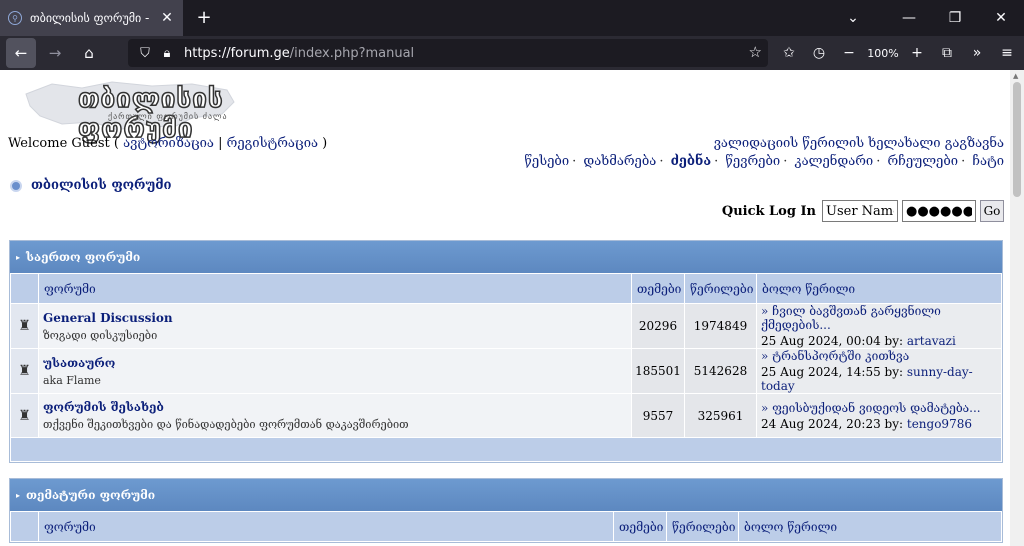 Image resolution: width=1024 pixels, height=546 pixels. I want to click on logo-subtitle: ქართული ფორუმის ძალა, so click(168, 116).